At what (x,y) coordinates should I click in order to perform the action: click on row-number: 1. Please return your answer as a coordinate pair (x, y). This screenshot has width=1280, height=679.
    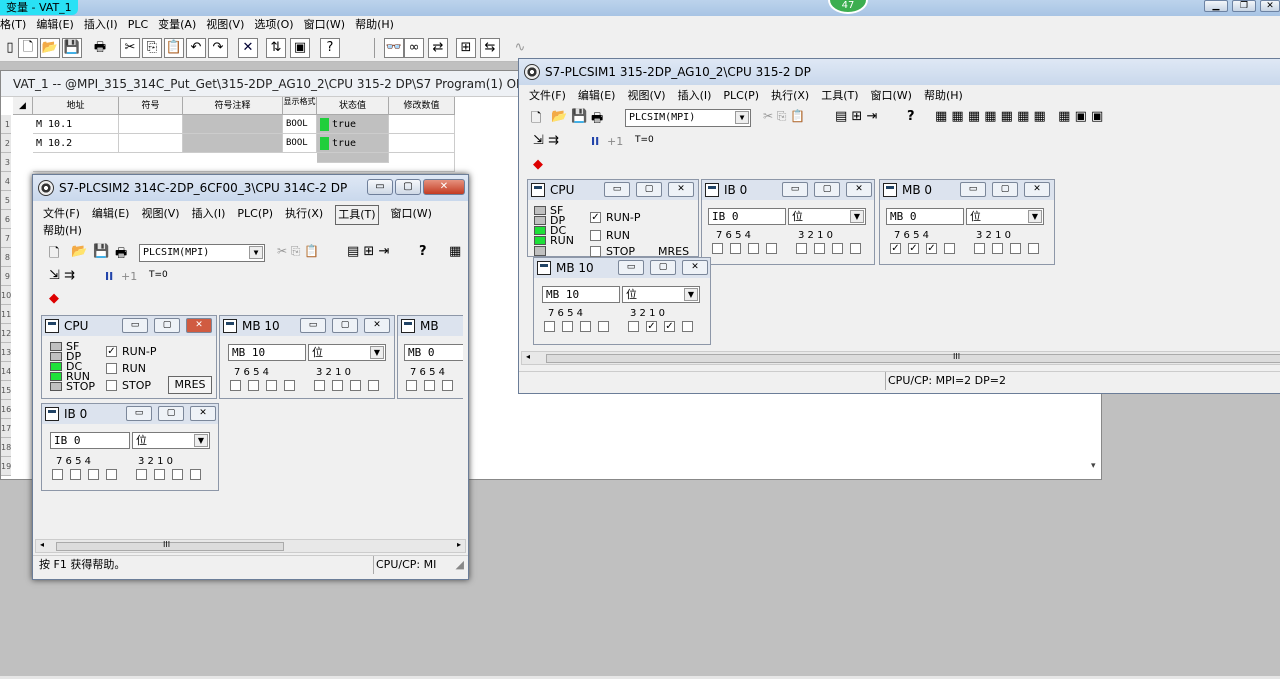
    Looking at the image, I should click on (6, 124).